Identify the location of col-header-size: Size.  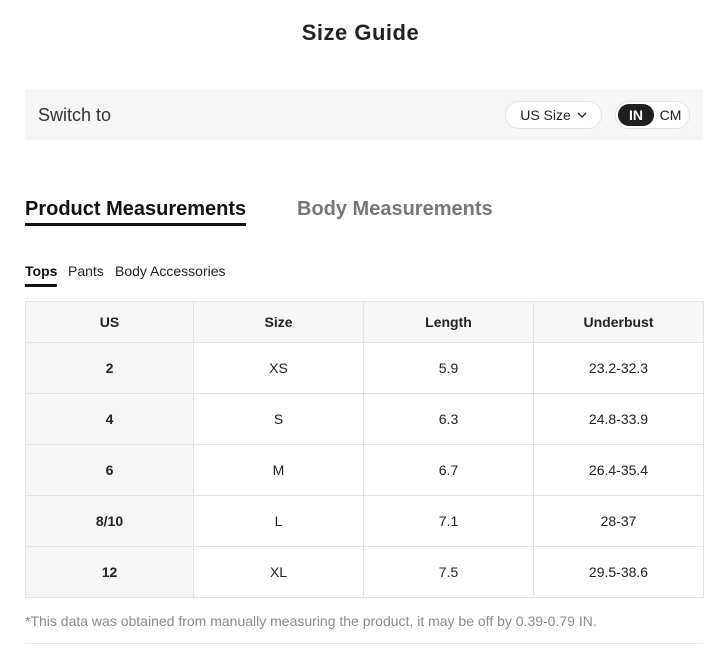
(278, 322).